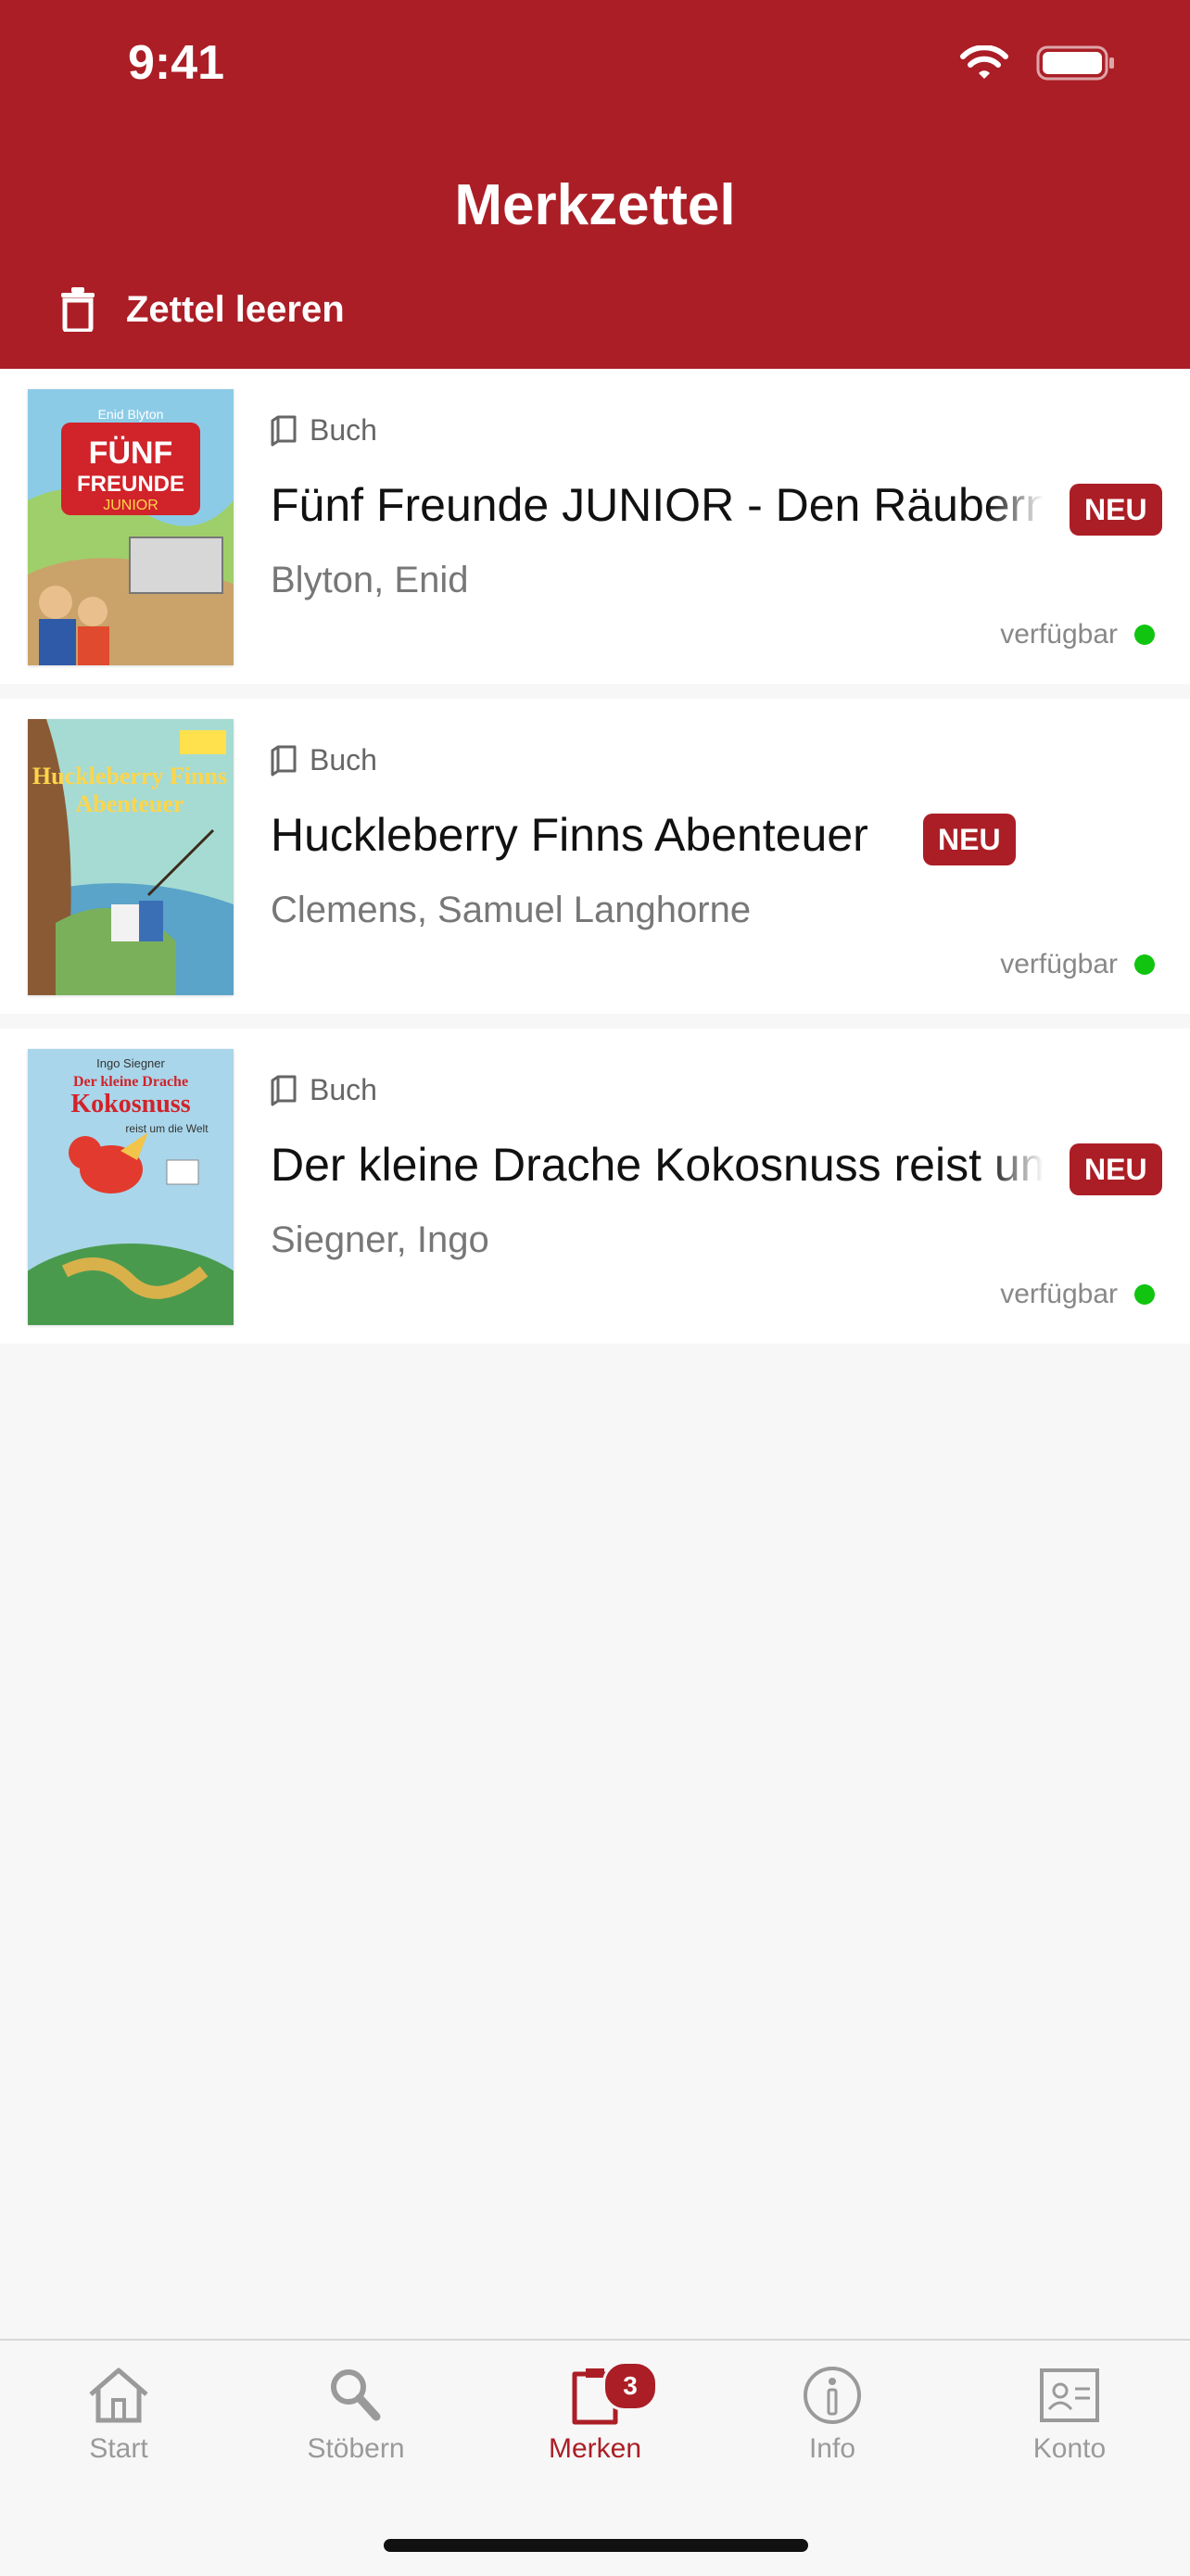  What do you see at coordinates (984, 62) in the screenshot?
I see `wifi-icon` at bounding box center [984, 62].